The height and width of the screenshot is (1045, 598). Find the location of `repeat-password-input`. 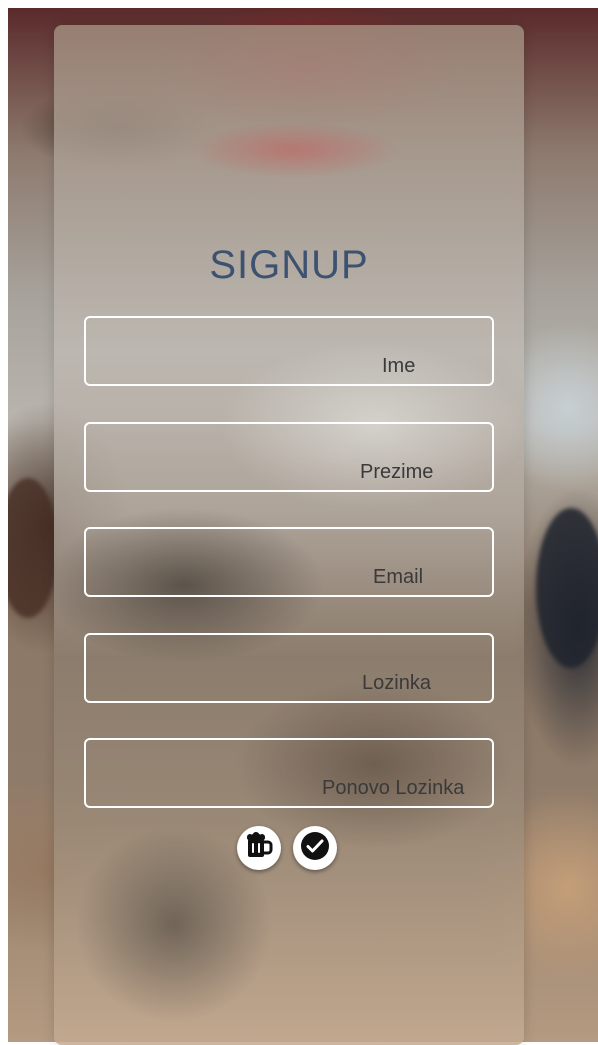

repeat-password-input is located at coordinates (289, 773).